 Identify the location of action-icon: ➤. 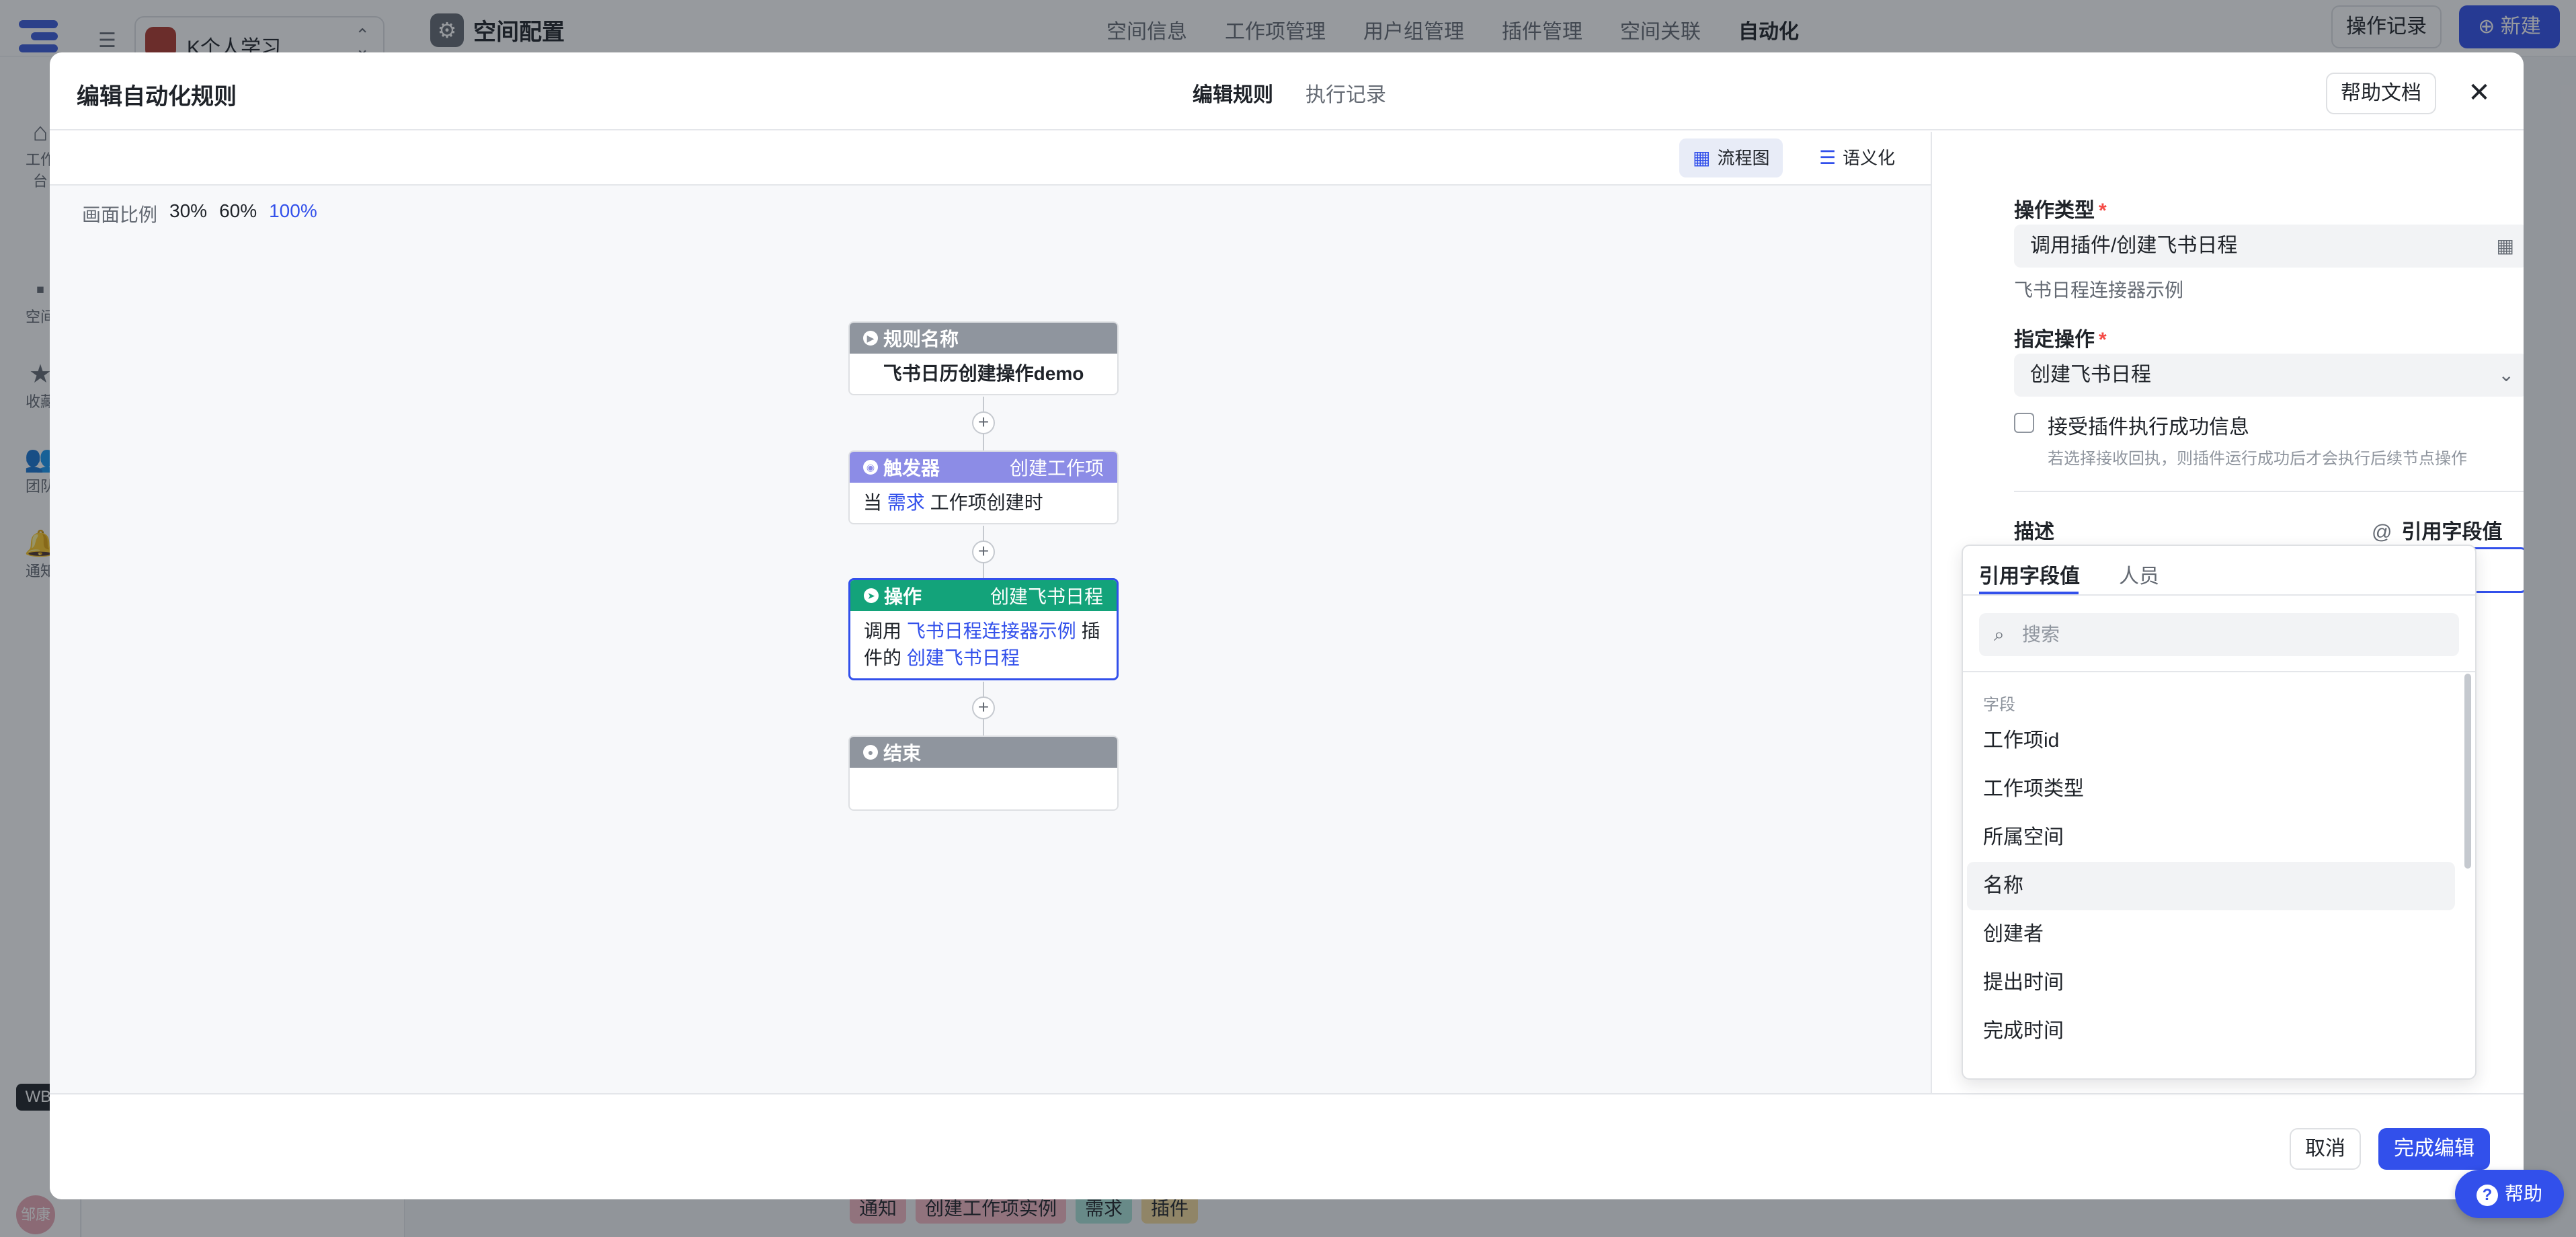
(871, 595).